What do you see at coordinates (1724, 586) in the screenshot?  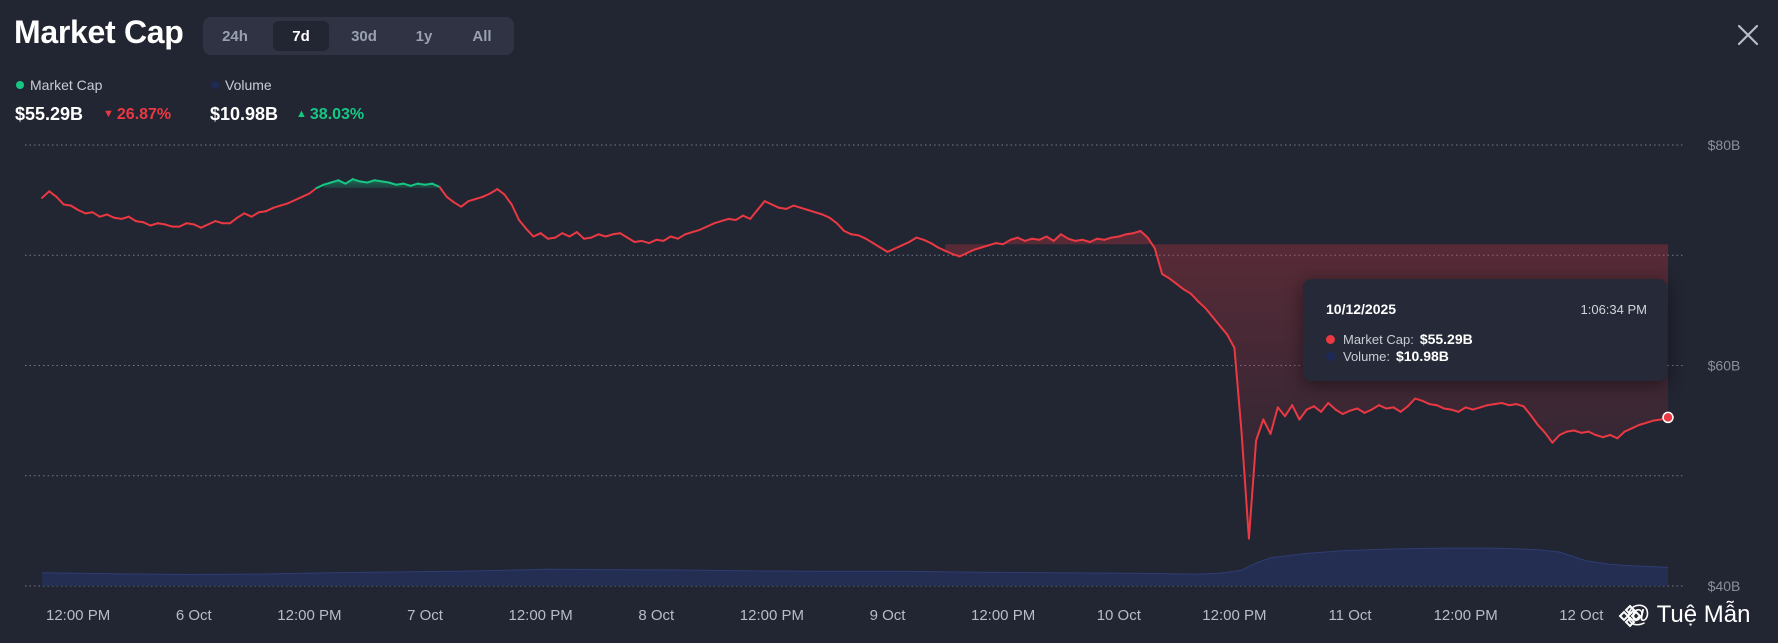 I see `y-tick-label: $40B` at bounding box center [1724, 586].